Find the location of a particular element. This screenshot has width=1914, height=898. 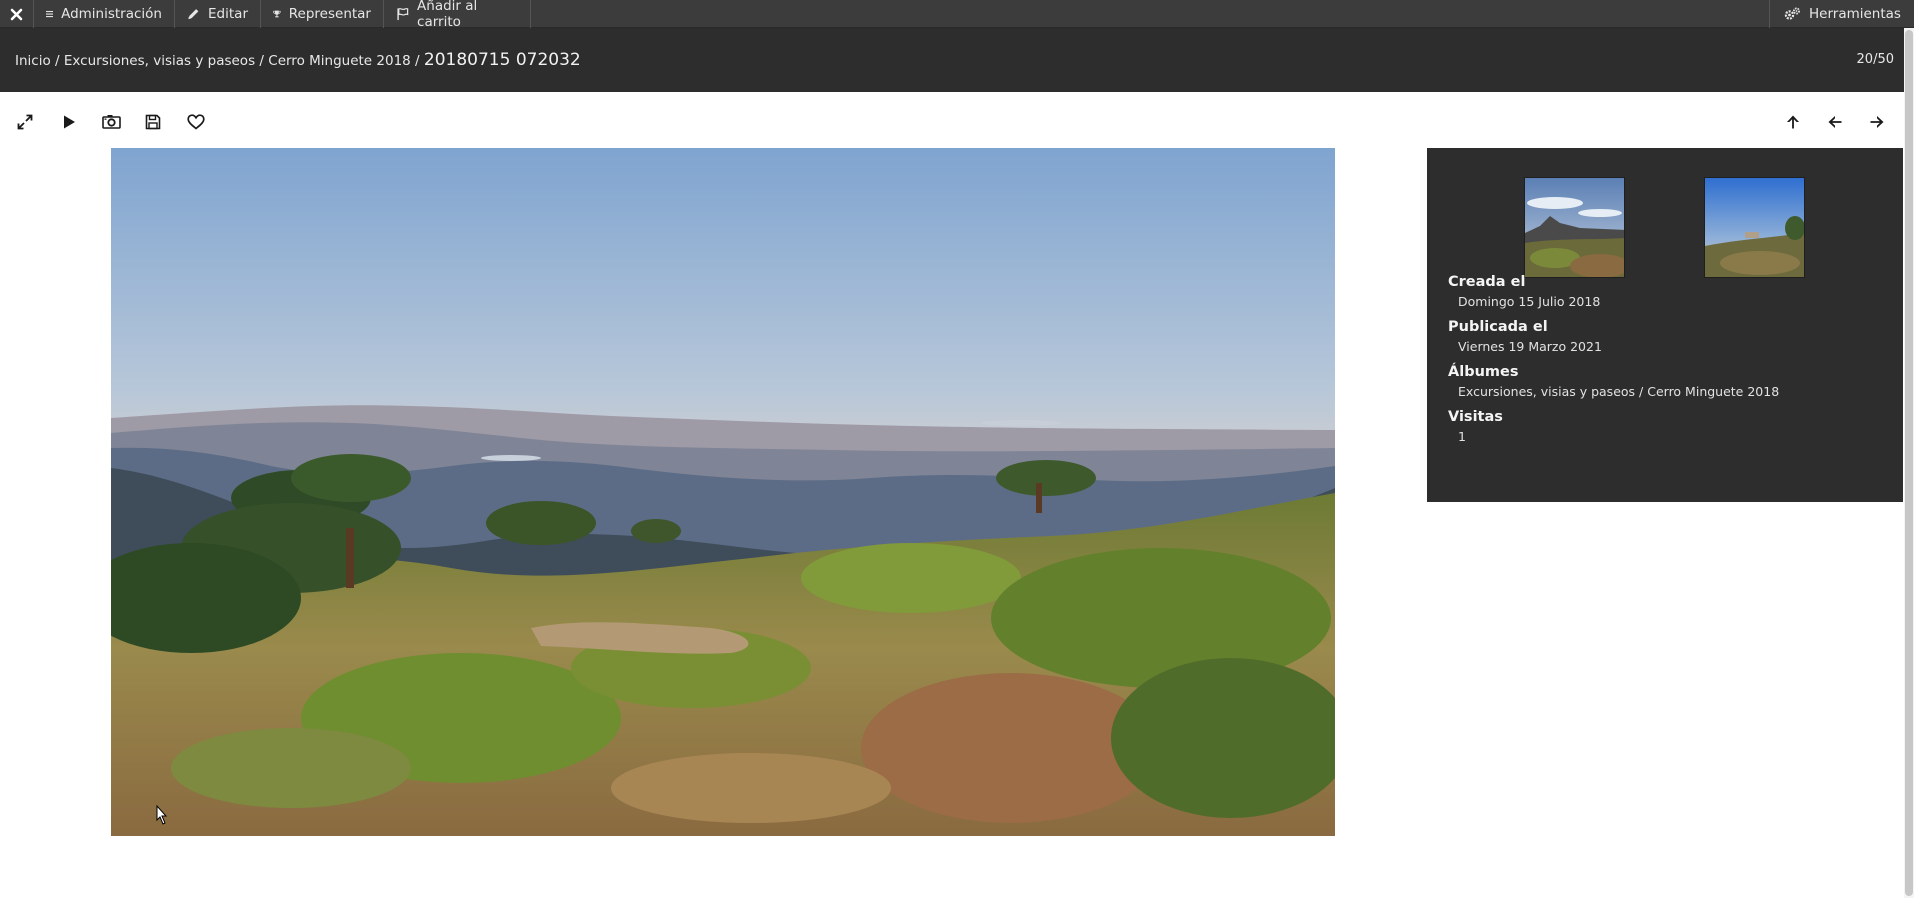

fullscreen-button is located at coordinates (25, 122).